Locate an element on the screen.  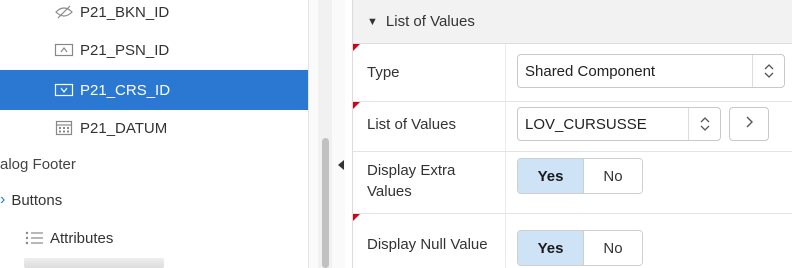
select-value: LOV_CURSUSSE is located at coordinates (586, 124).